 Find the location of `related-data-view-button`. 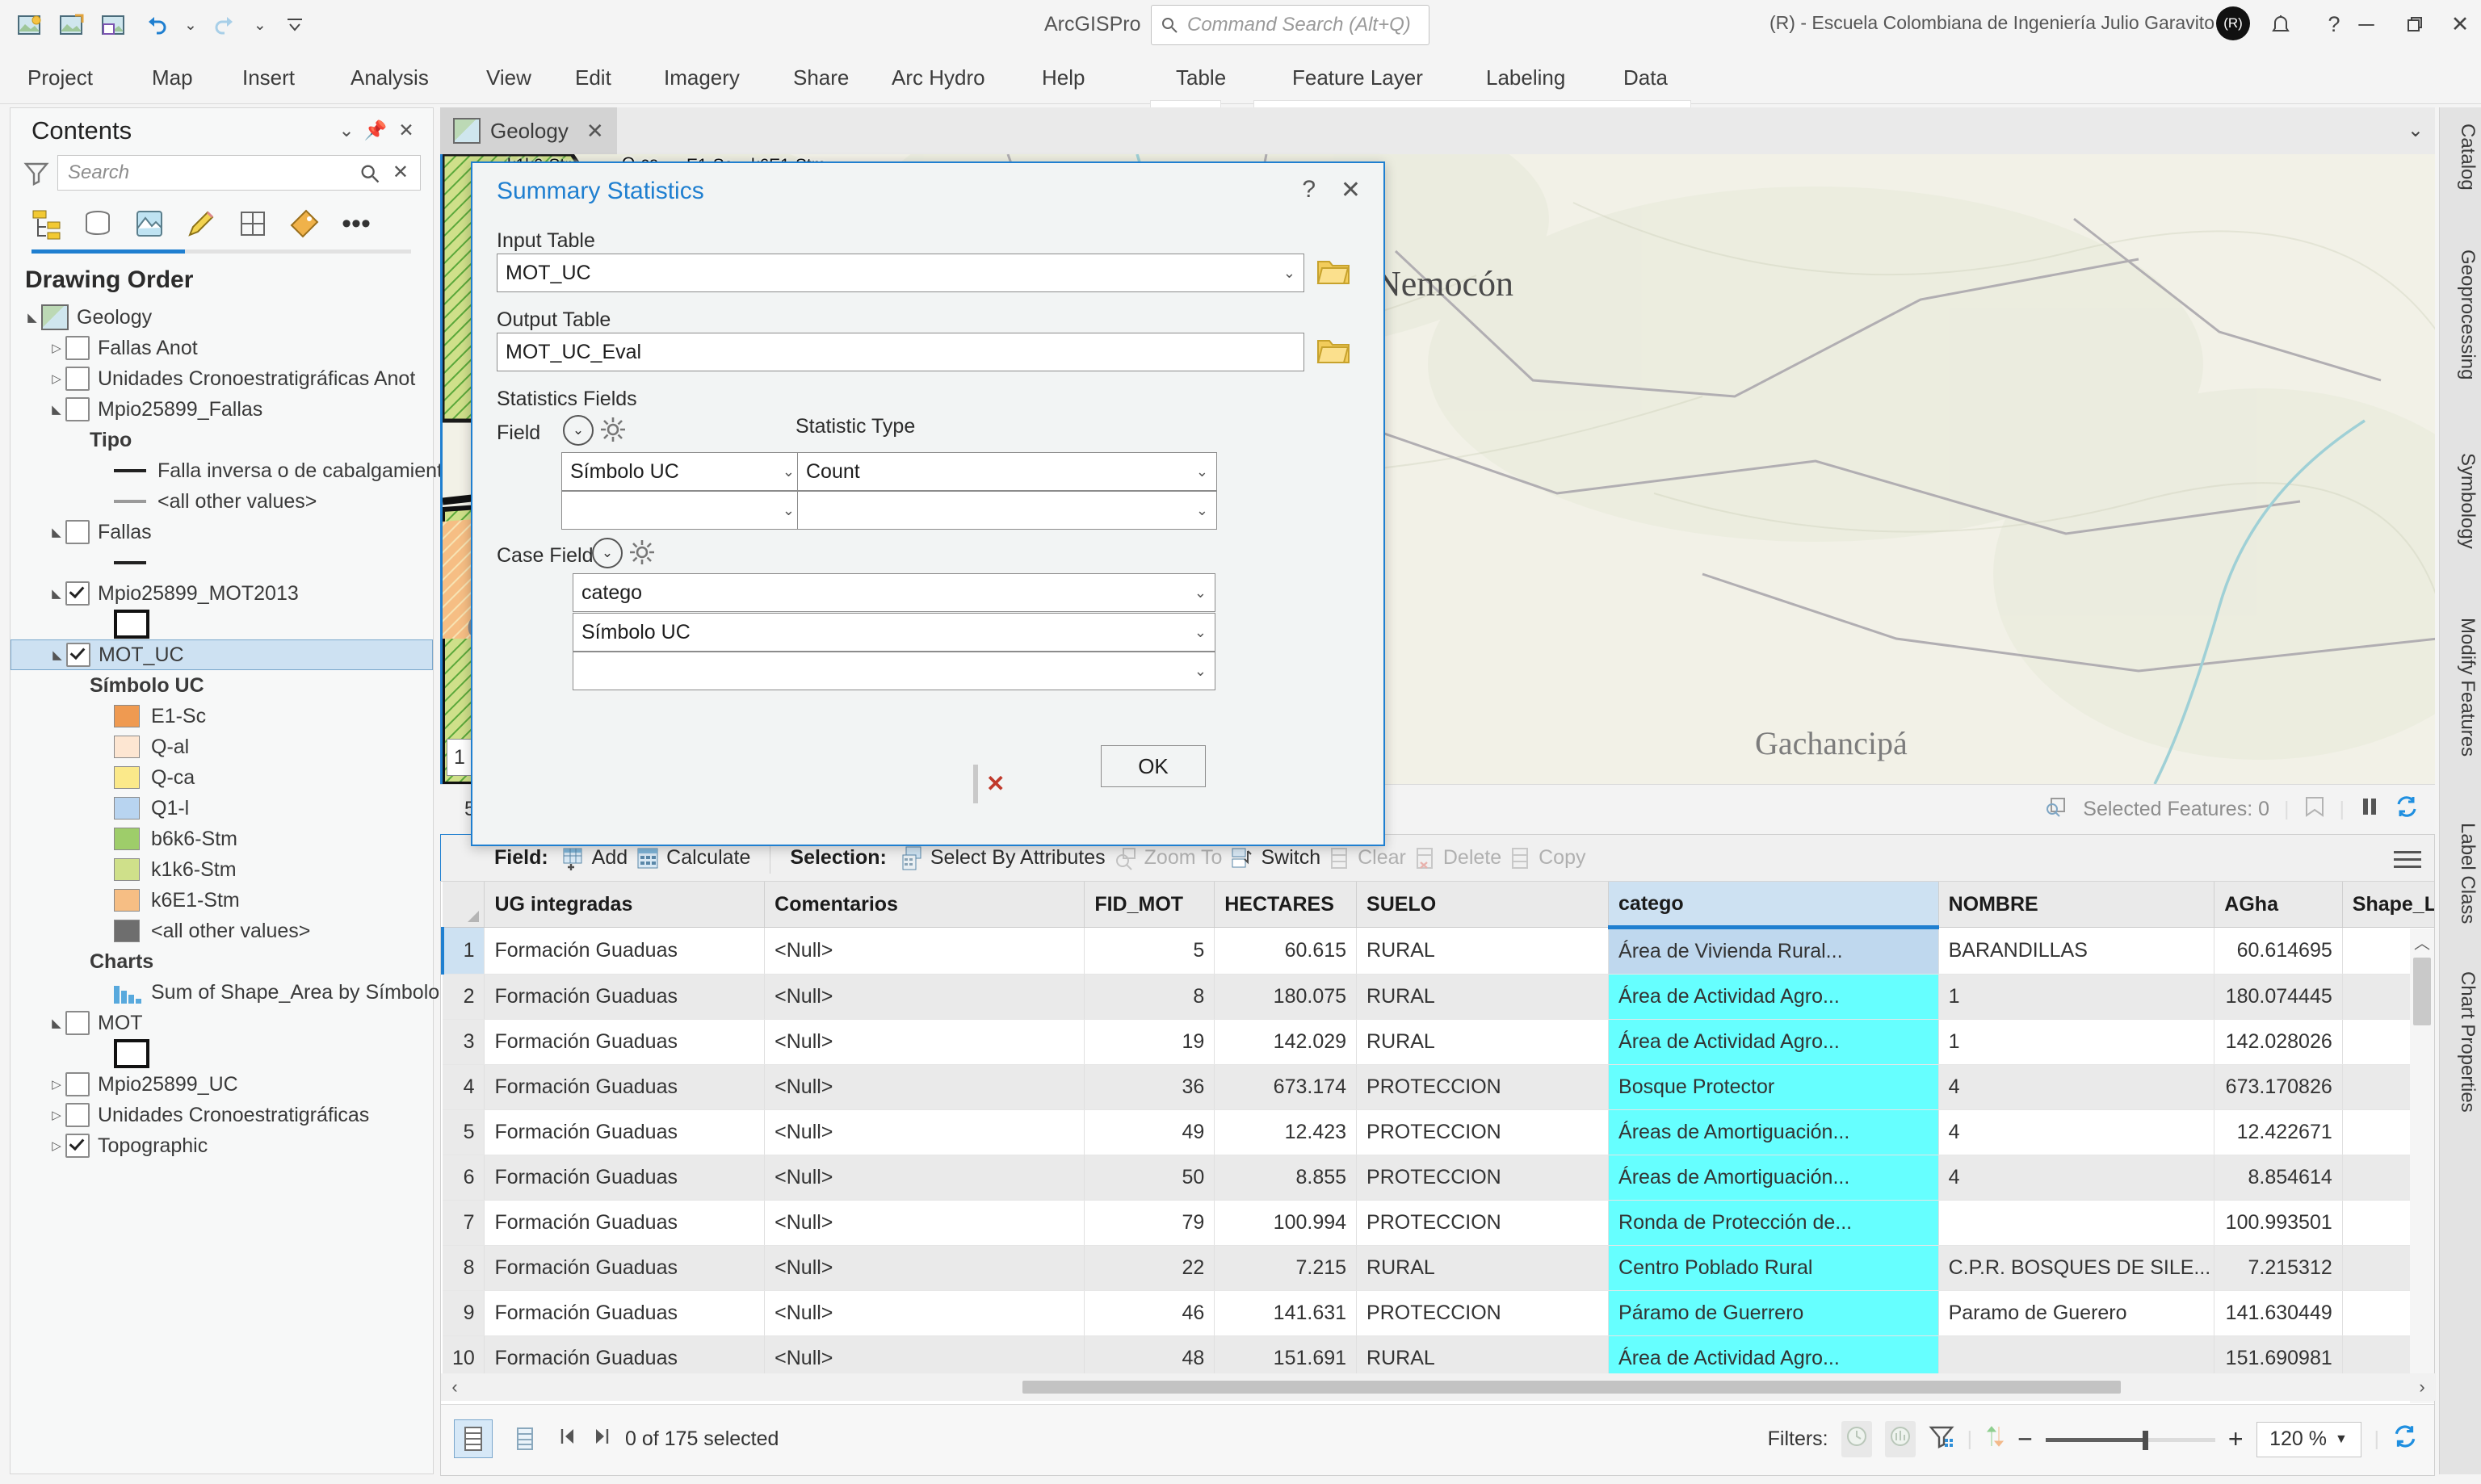

related-data-view-button is located at coordinates (525, 1438).